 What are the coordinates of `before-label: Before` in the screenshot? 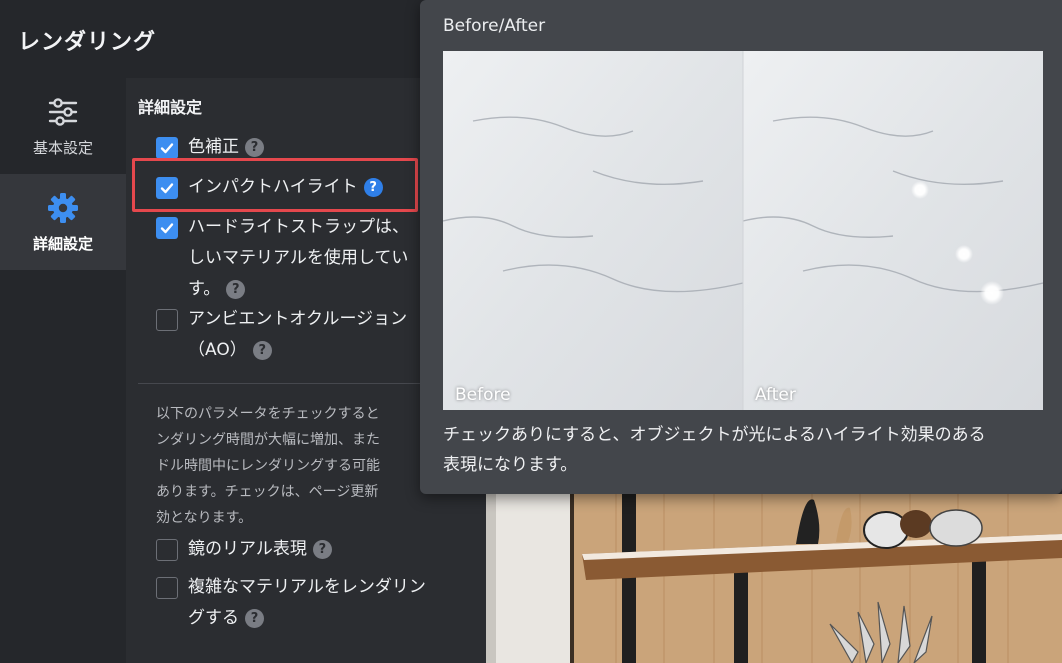 It's located at (483, 395).